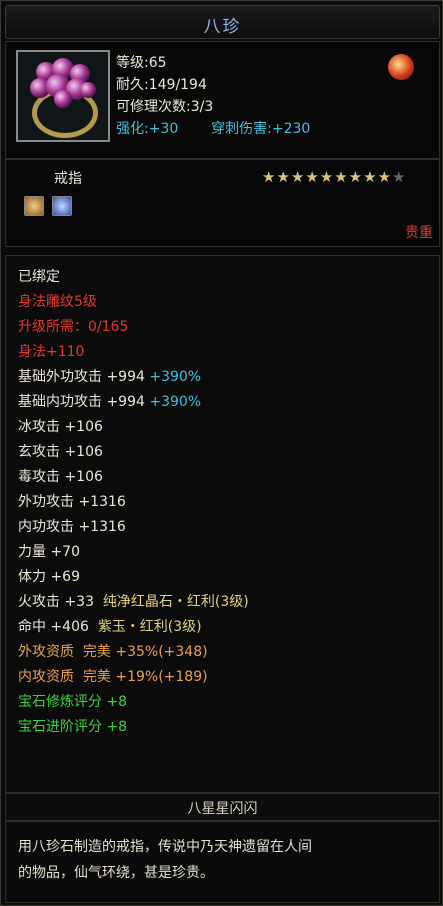  I want to click on socket-gem-icon, so click(34, 206).